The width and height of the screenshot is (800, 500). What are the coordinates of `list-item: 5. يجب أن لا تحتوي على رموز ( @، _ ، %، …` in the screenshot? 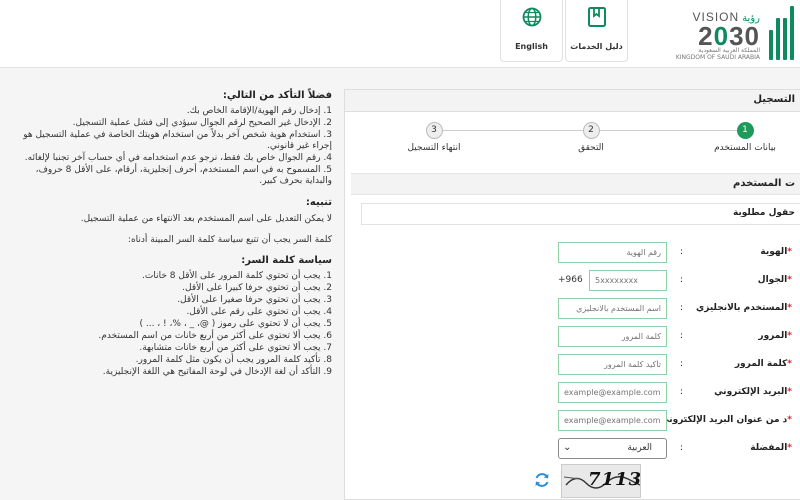 It's located at (235, 324).